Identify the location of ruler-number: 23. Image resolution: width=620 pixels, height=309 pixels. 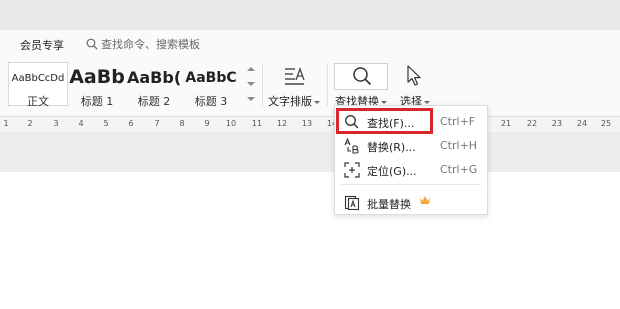
(557, 123).